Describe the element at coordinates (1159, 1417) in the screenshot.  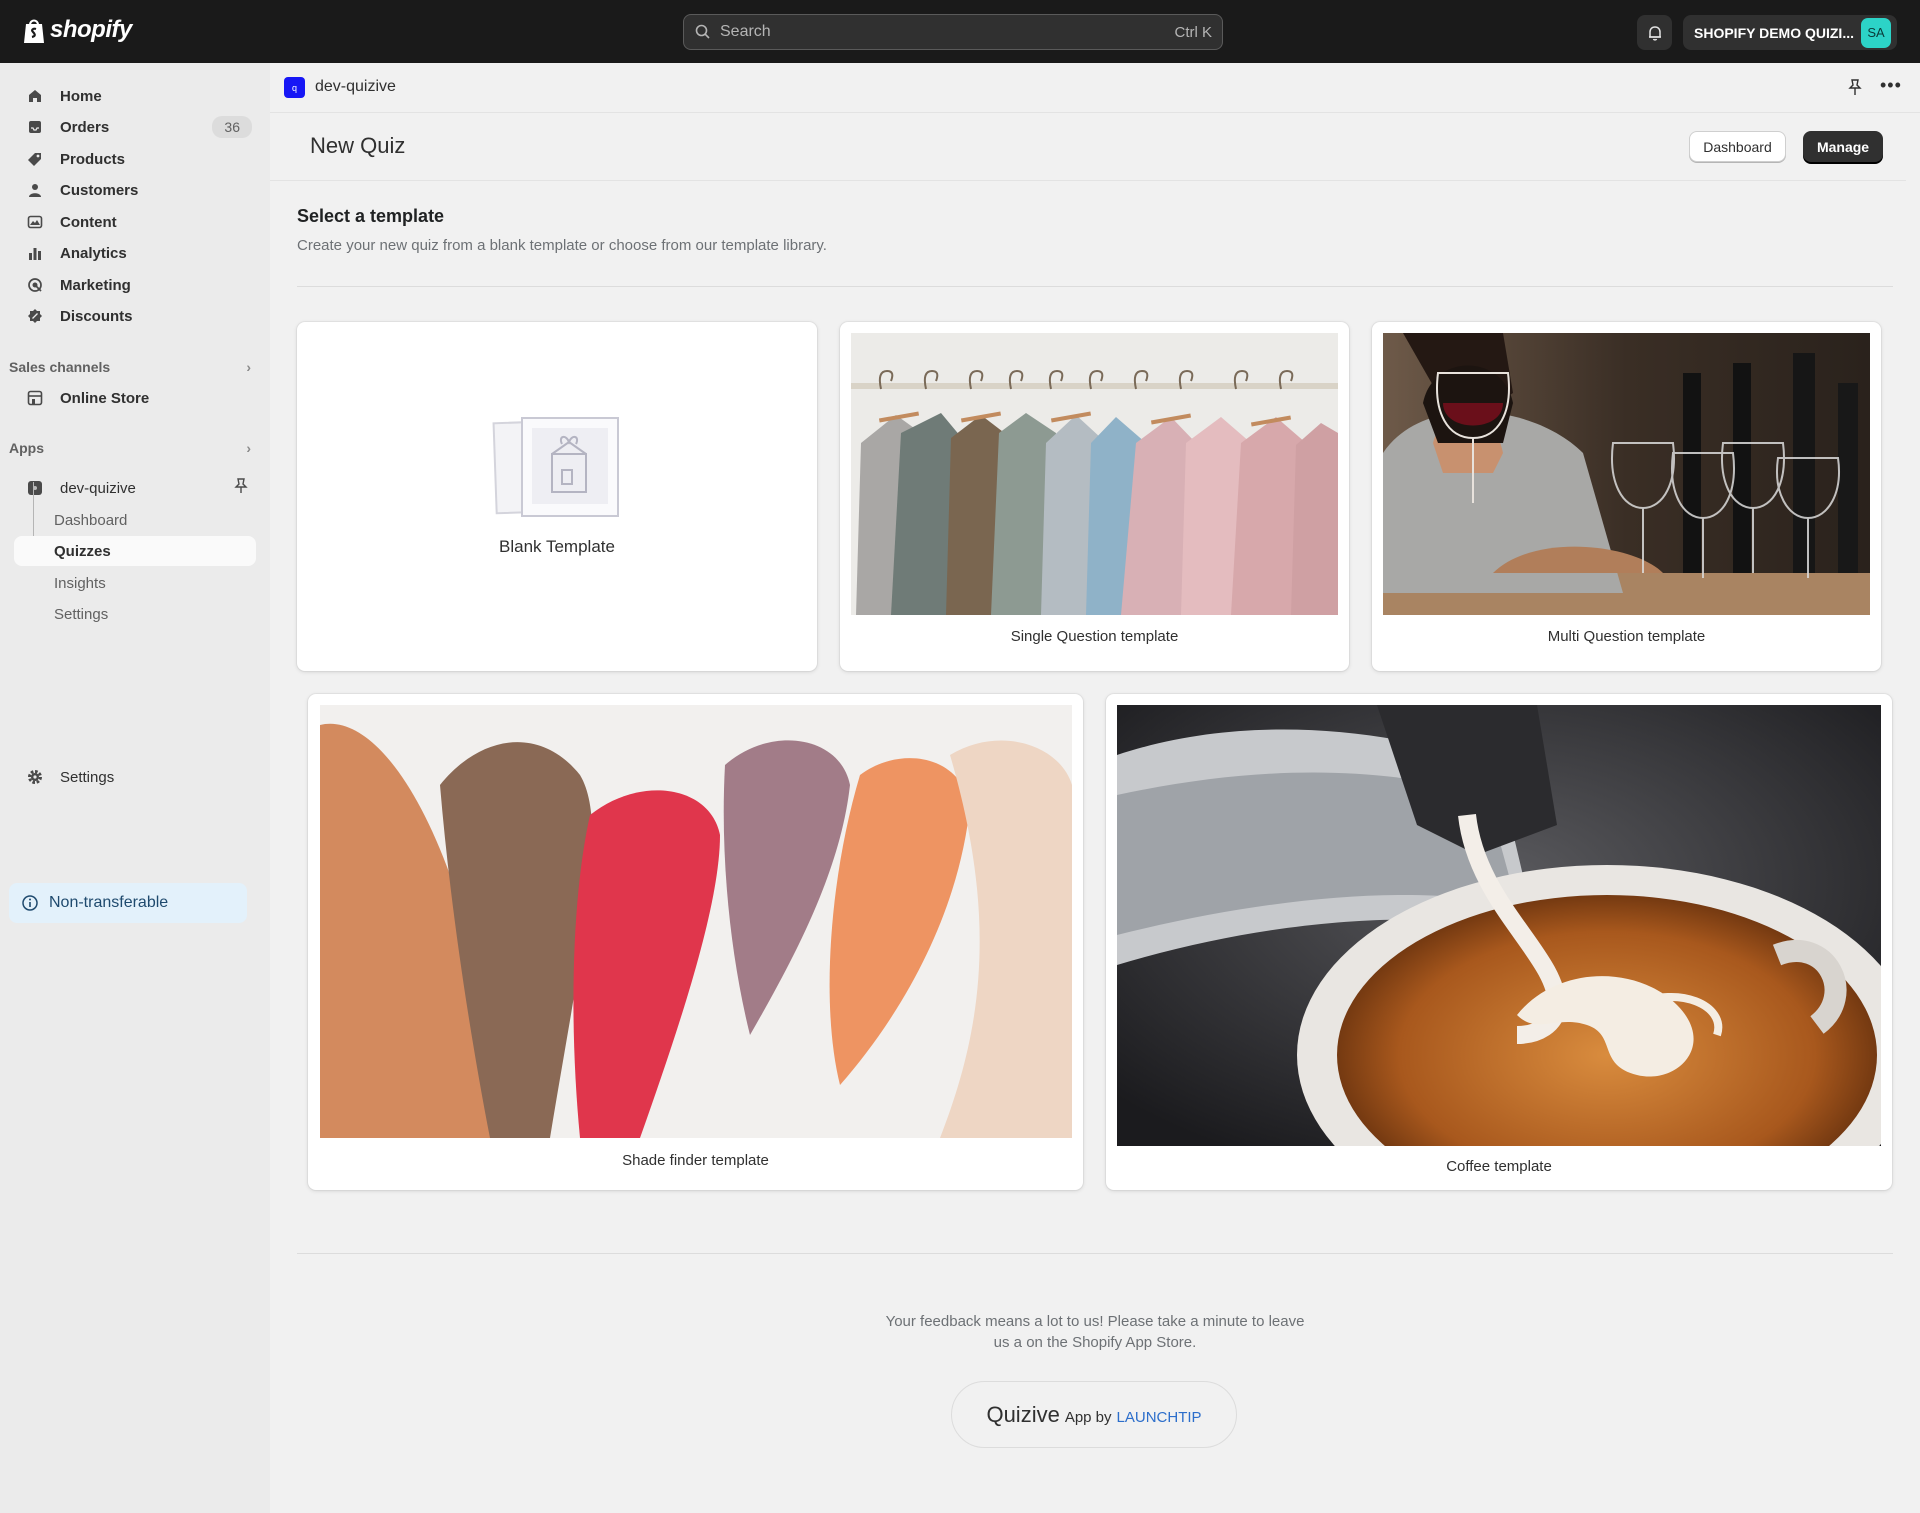
I see `maker-link: LAUNCHTIP` at that location.